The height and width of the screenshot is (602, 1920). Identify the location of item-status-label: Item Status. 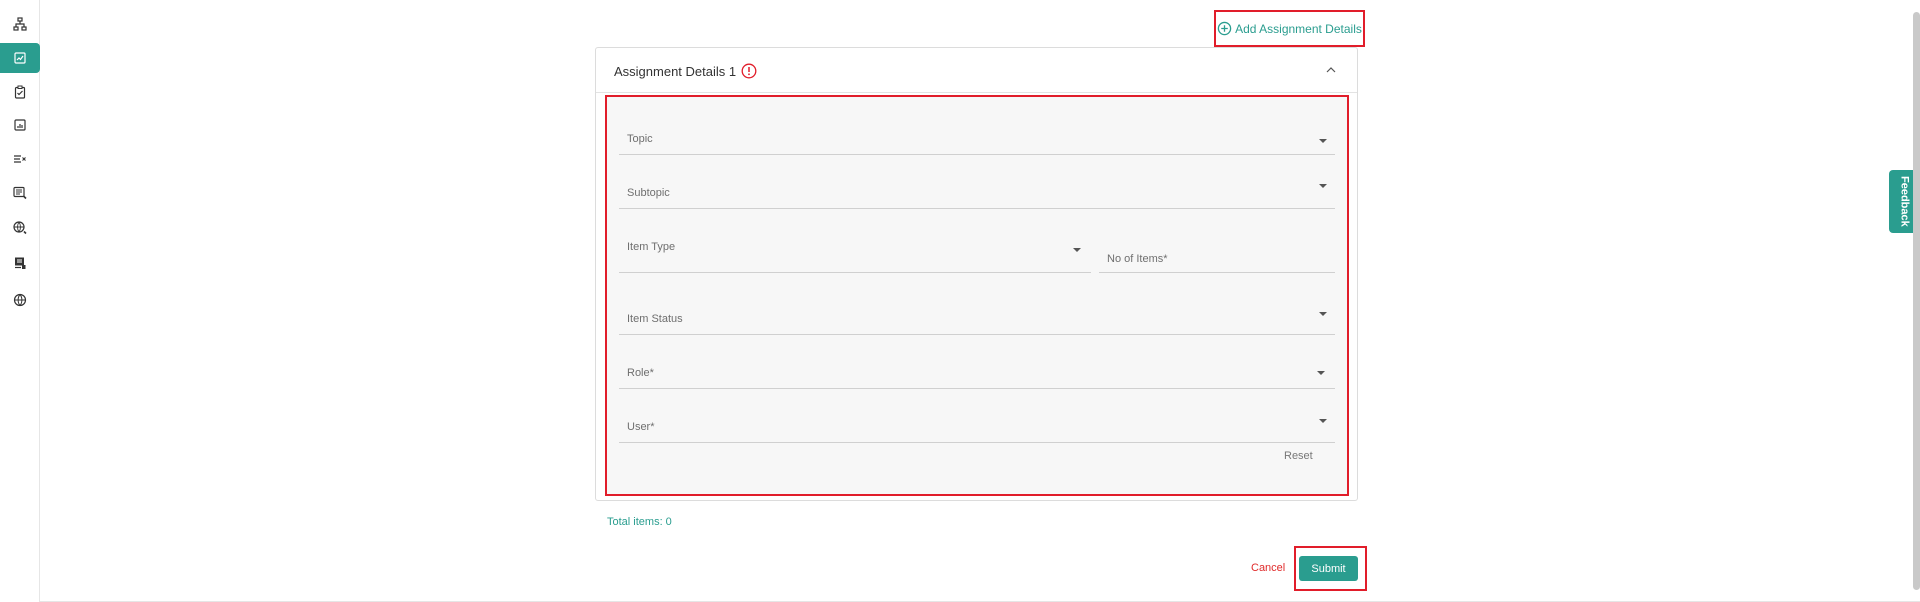
(655, 319).